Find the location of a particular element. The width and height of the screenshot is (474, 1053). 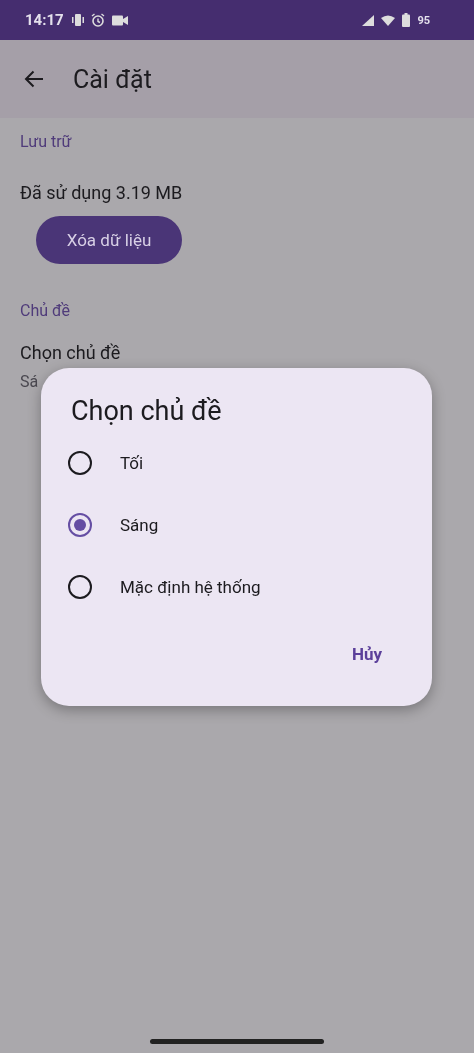

dialog-title: Chọn chủ đề is located at coordinates (147, 411).